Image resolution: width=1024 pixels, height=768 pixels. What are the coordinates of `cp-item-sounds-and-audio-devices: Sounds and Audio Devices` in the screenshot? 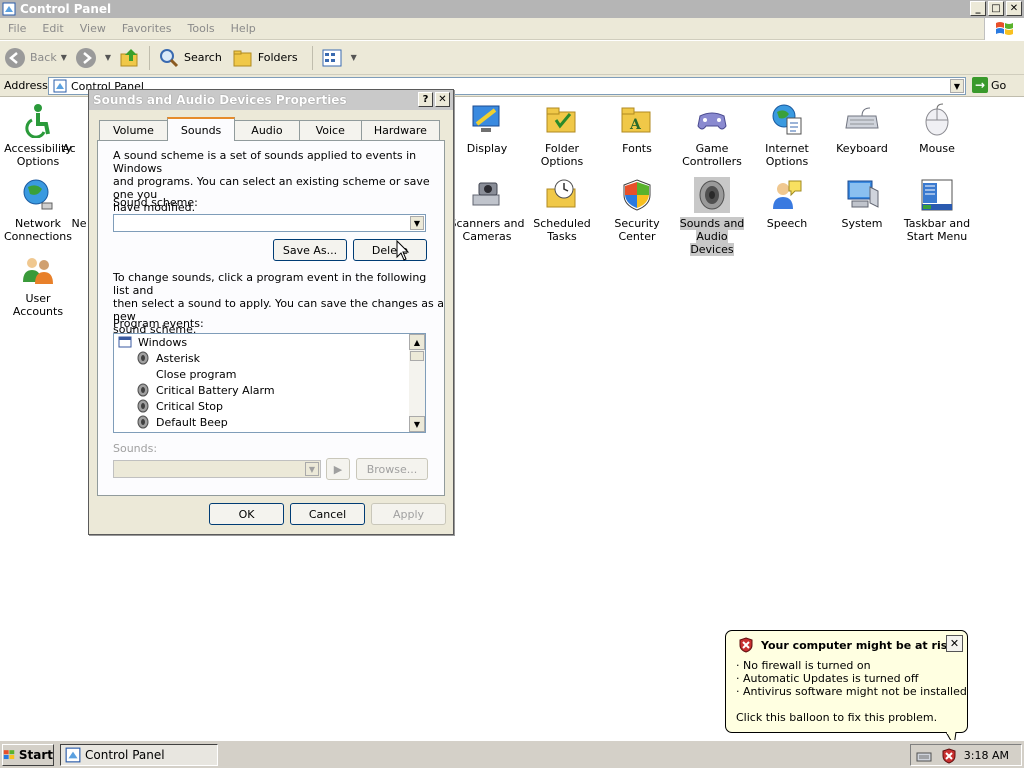 It's located at (712, 216).